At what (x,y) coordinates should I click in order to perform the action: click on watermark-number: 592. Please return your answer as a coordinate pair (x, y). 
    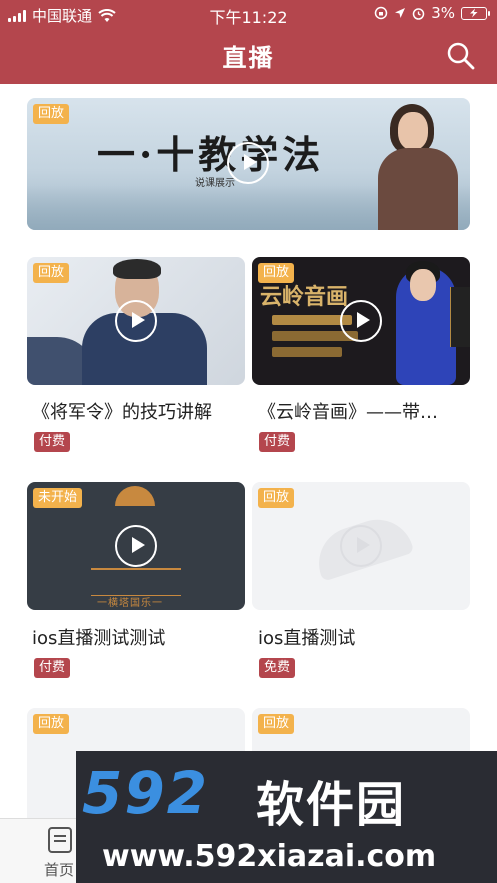
    Looking at the image, I should click on (146, 793).